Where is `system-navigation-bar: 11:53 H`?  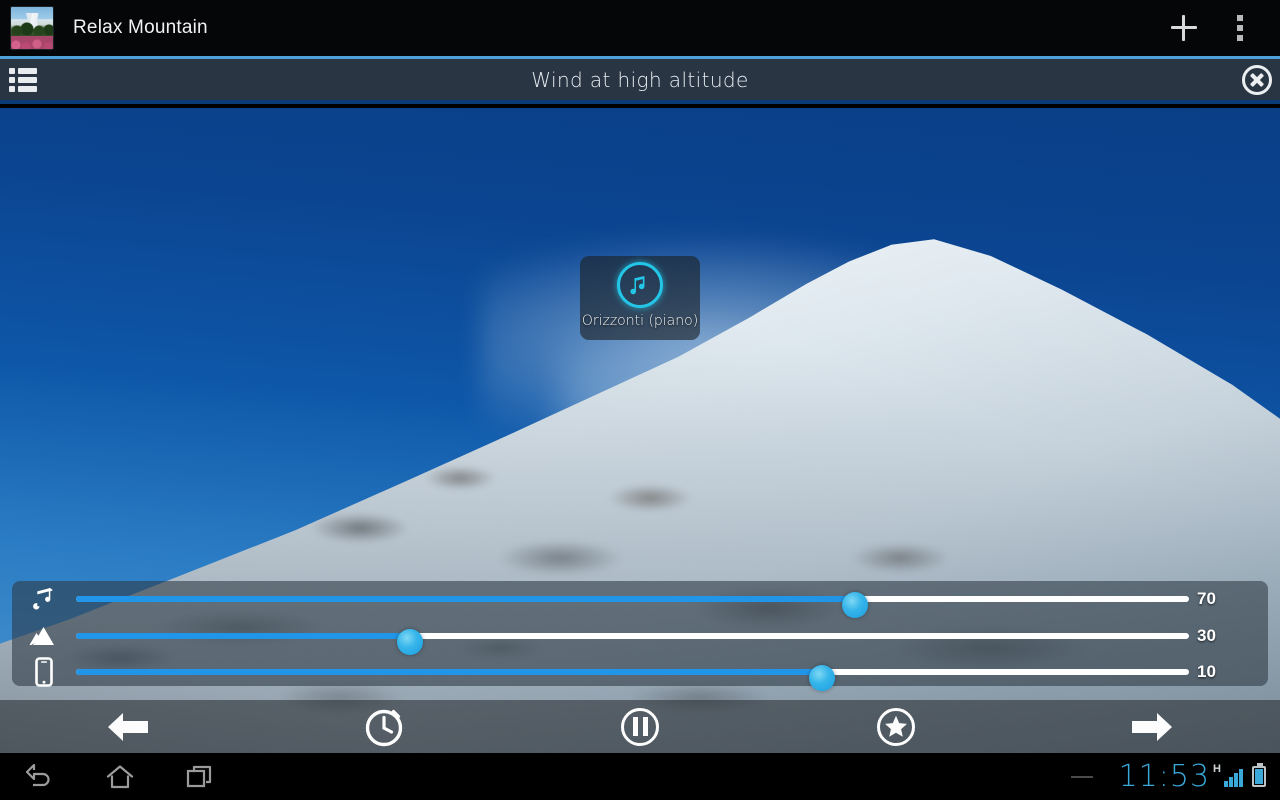
system-navigation-bar: 11:53 H is located at coordinates (640, 776).